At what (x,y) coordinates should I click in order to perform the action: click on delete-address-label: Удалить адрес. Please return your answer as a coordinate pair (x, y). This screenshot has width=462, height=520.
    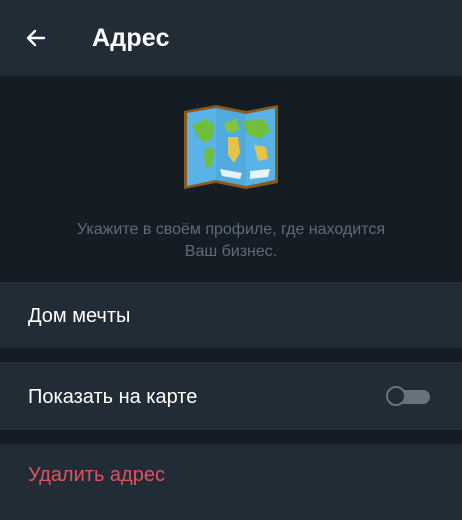
    Looking at the image, I should click on (96, 475).